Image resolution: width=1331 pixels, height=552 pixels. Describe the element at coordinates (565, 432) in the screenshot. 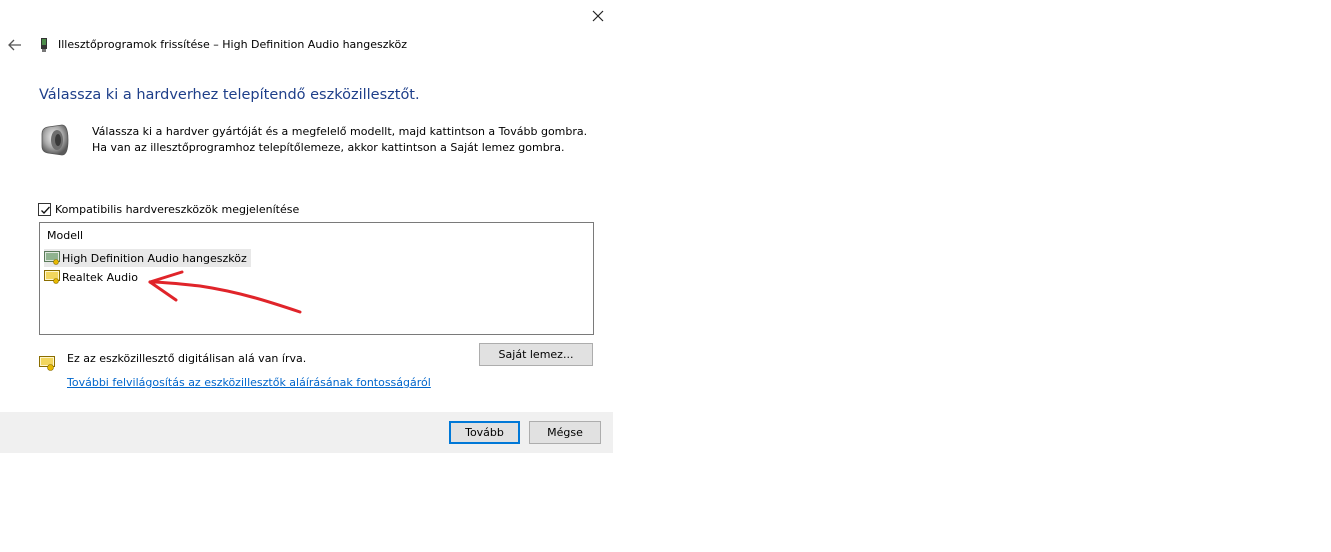

I see `cancel-button: Mégse` at that location.